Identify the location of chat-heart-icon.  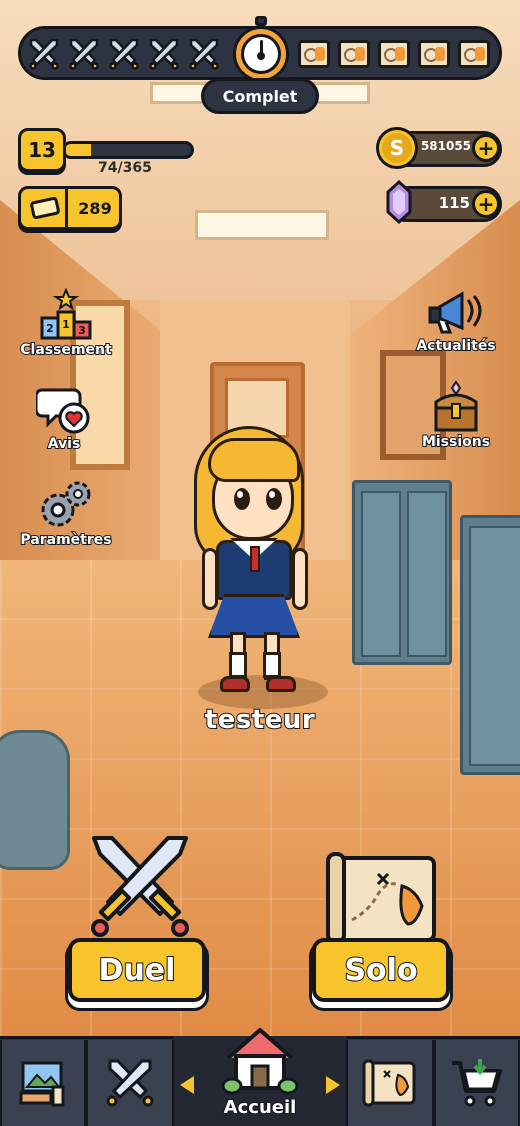
(62, 411).